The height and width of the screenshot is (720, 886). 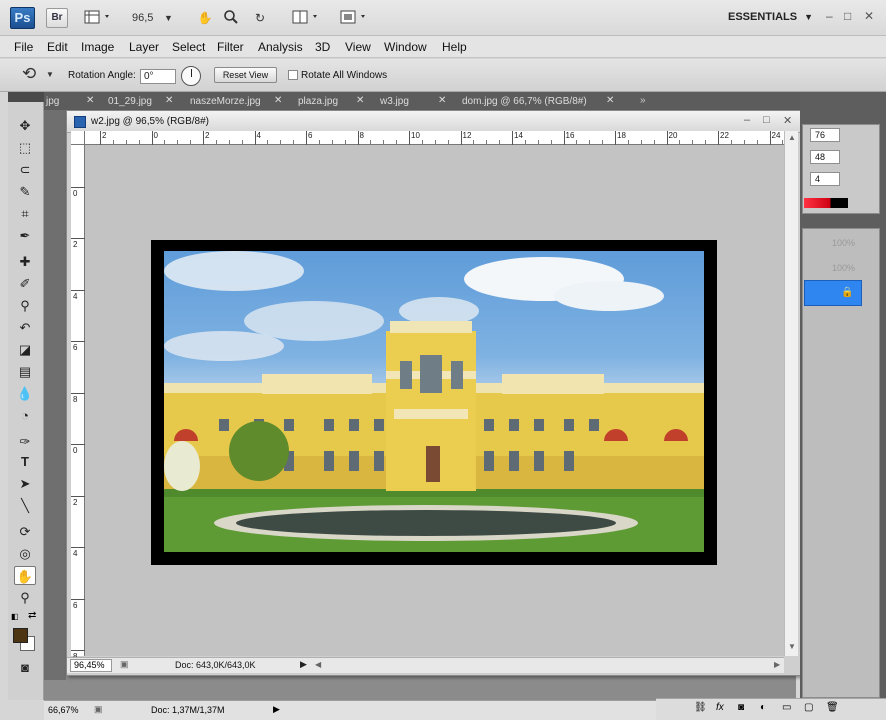 What do you see at coordinates (643, 100) in the screenshot?
I see `tab-overflow-icon: »` at bounding box center [643, 100].